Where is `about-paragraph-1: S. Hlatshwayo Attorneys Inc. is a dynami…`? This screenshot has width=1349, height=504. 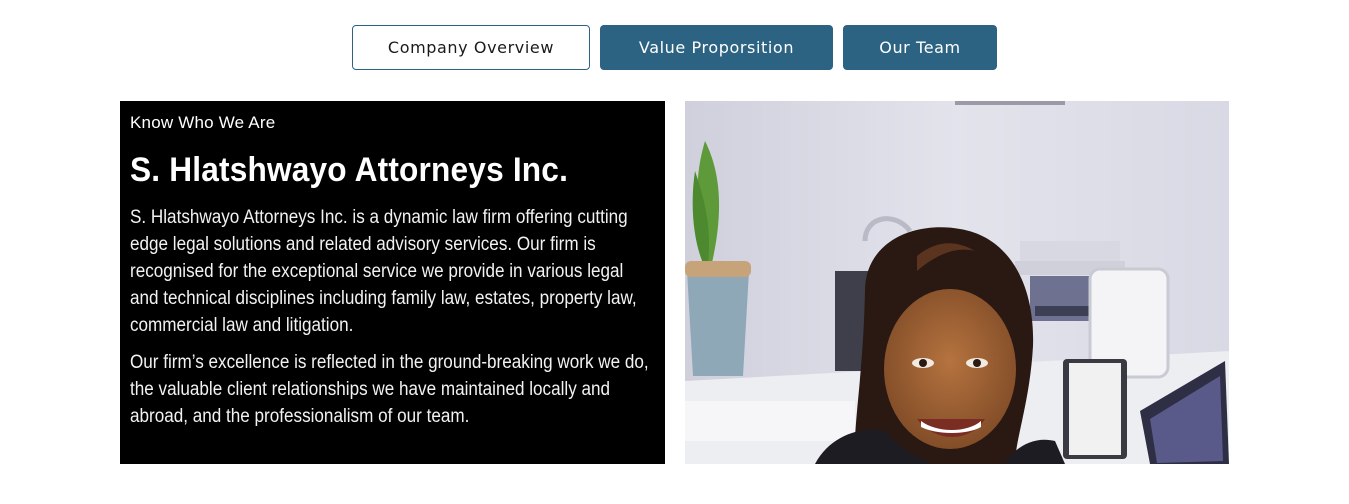 about-paragraph-1: S. Hlatshwayo Attorneys Inc. is a dynami… is located at coordinates (383, 271).